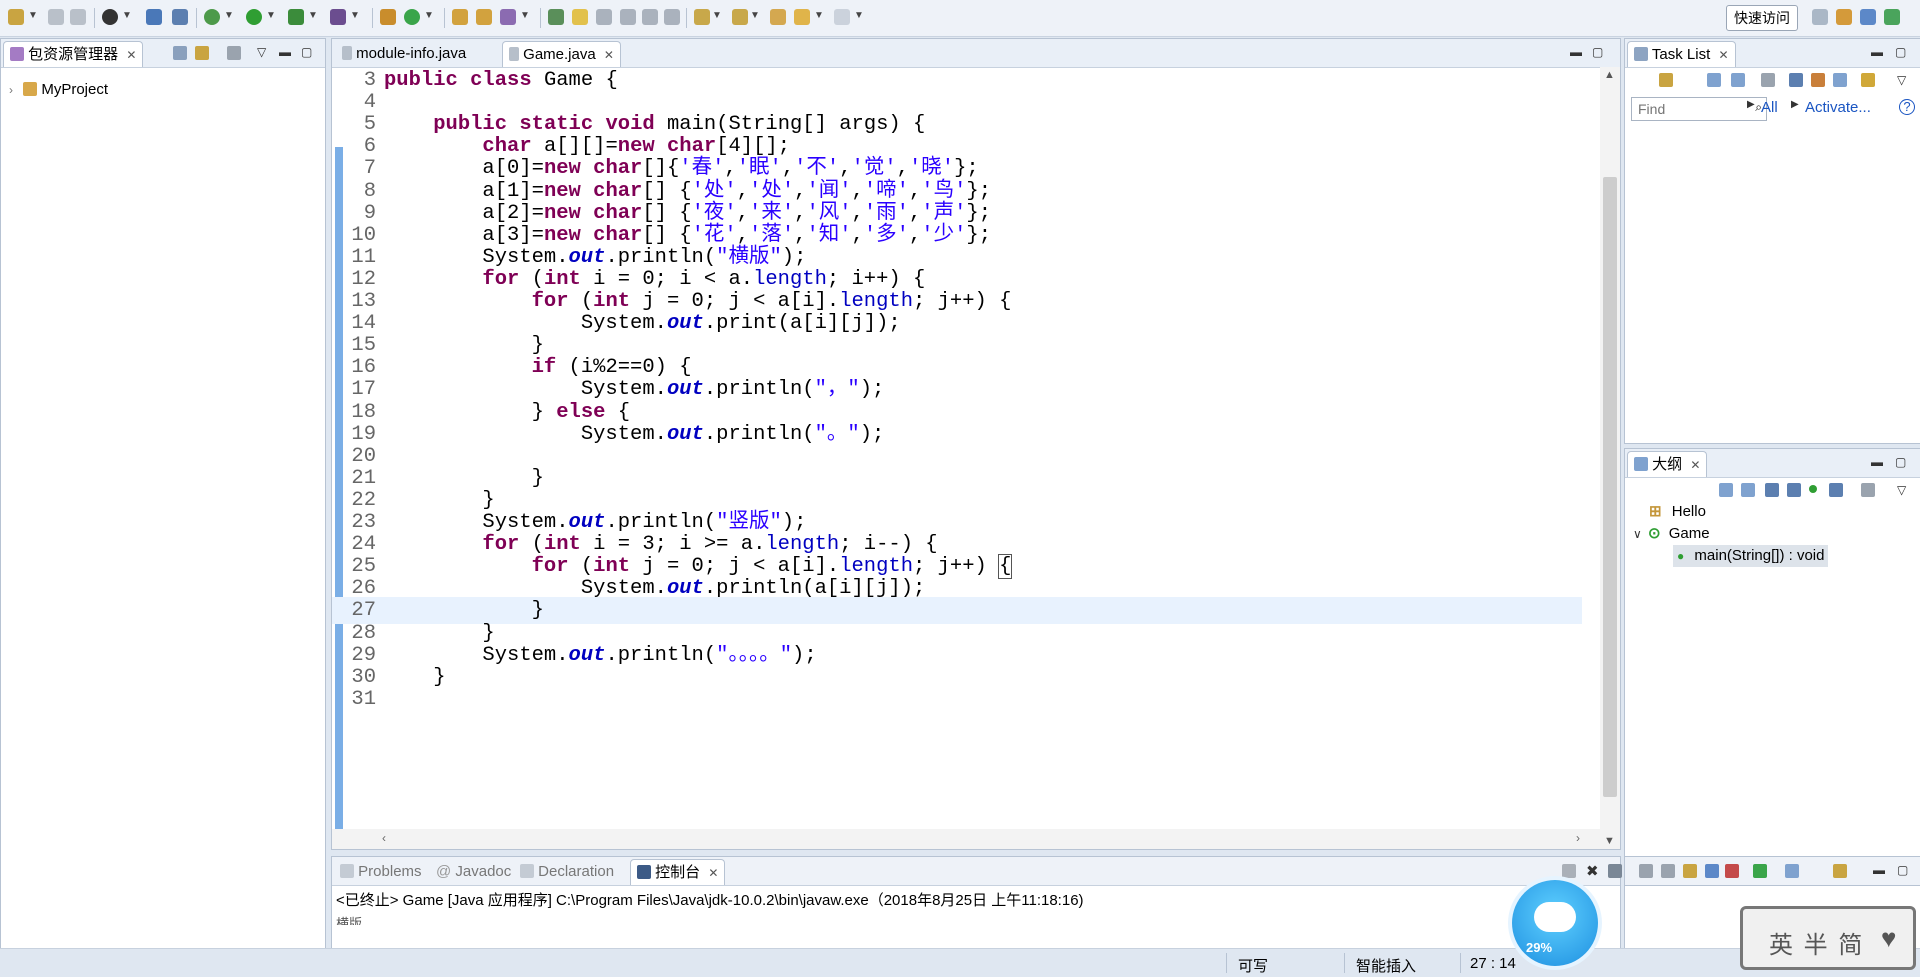 The width and height of the screenshot is (1920, 977). I want to click on filter-icon, so click(234, 53).